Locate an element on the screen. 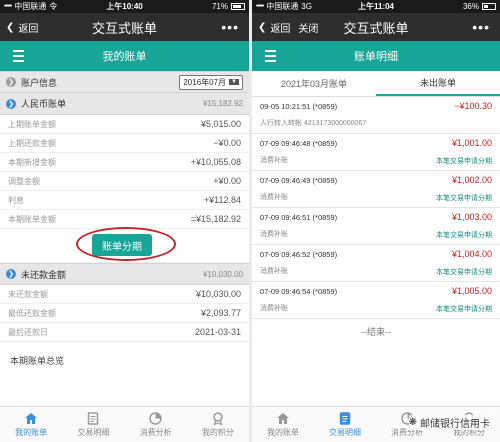 Image resolution: width=500 pixels, height=442 pixels. tab-label: 消费分析 is located at coordinates (155, 432).